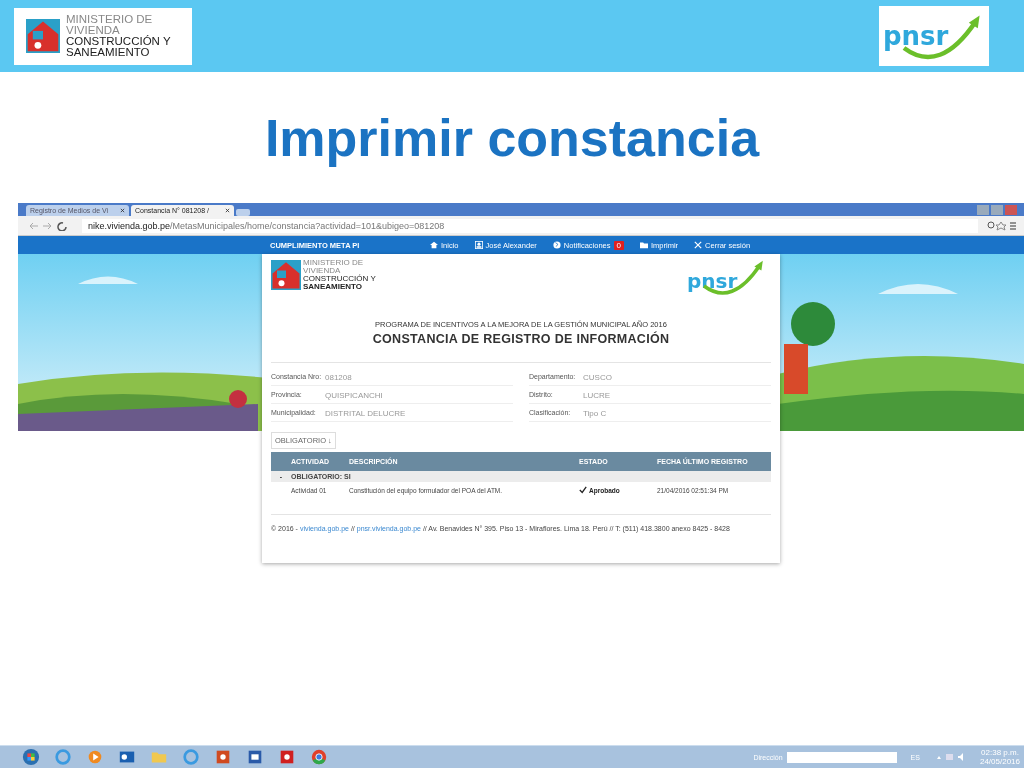 This screenshot has height=768, width=1024. Describe the element at coordinates (95, 757) in the screenshot. I see `media-player-icon` at that location.